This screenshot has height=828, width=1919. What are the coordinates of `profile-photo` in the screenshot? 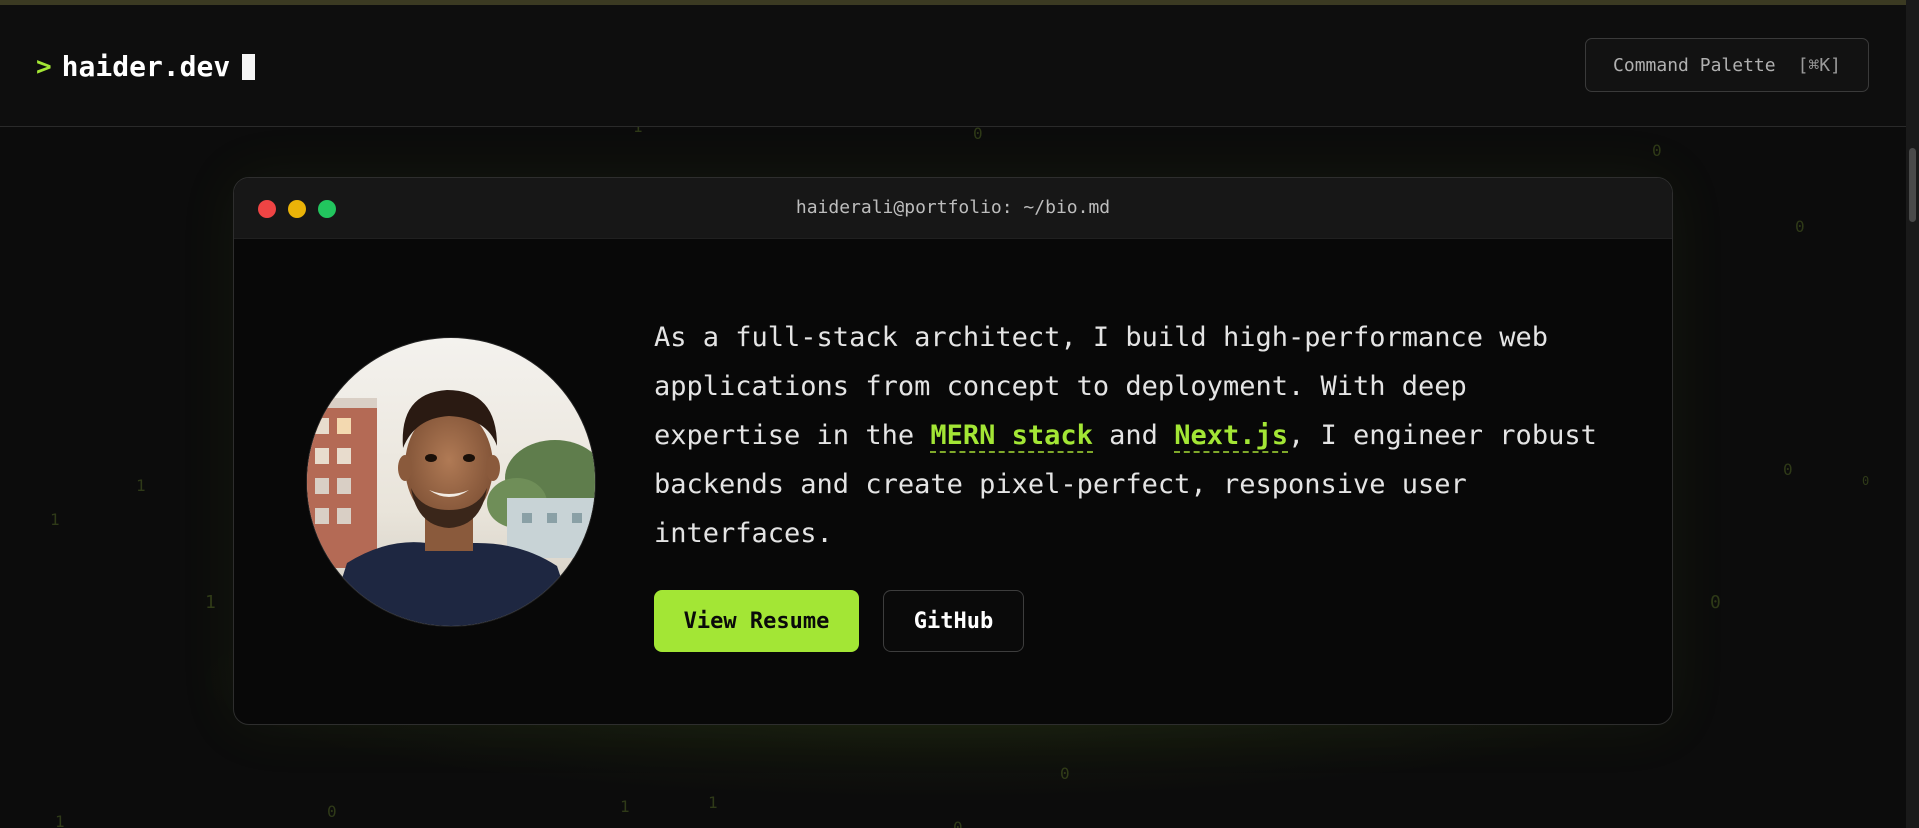 It's located at (451, 482).